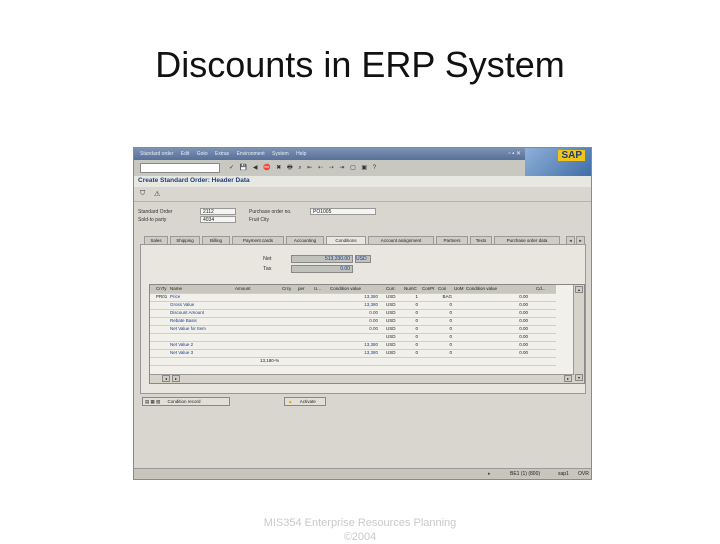  What do you see at coordinates (459, 289) in the screenshot?
I see `col-header-uom: UoM` at bounding box center [459, 289].